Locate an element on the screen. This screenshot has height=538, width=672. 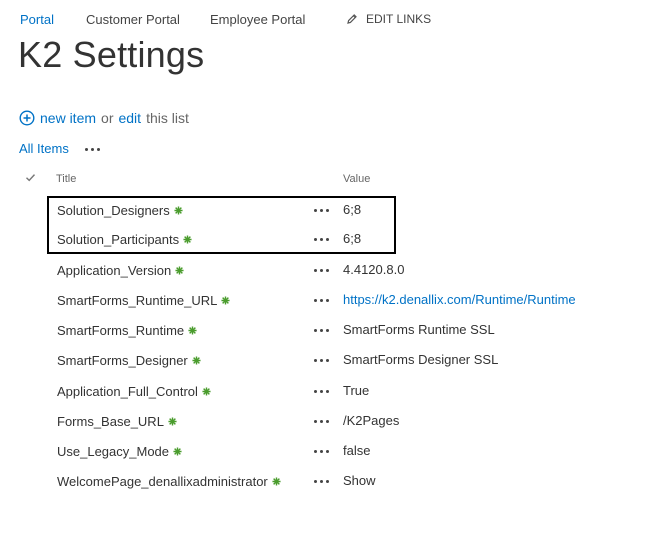
new-item-link: new item is located at coordinates (68, 118).